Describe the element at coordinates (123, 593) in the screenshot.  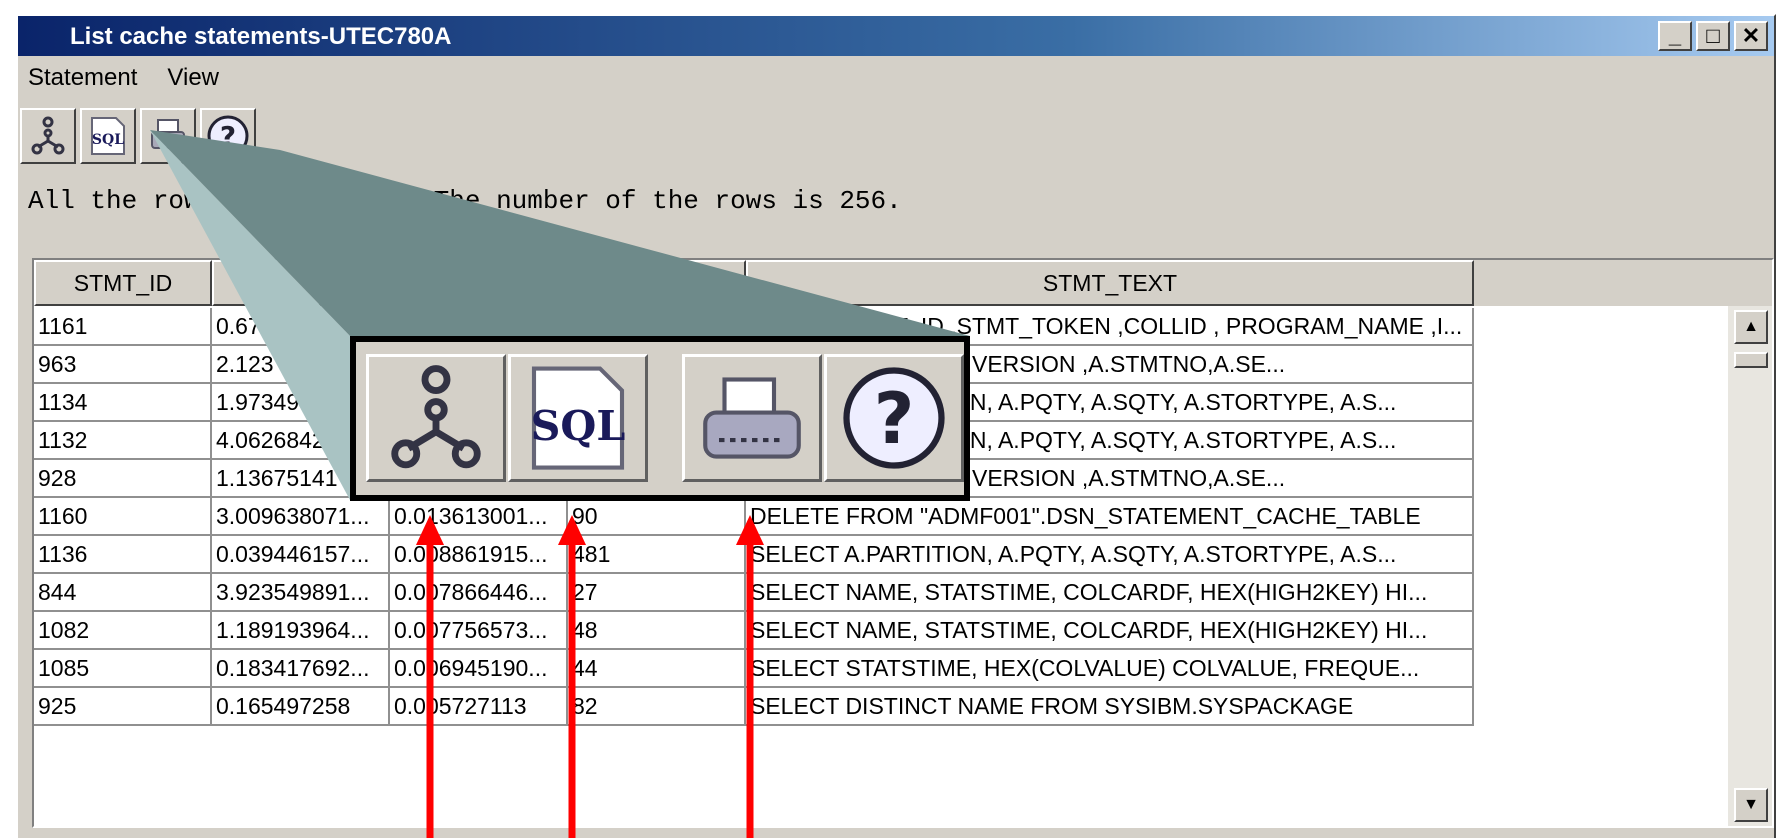
I see `cell-stmt-id: 844` at that location.